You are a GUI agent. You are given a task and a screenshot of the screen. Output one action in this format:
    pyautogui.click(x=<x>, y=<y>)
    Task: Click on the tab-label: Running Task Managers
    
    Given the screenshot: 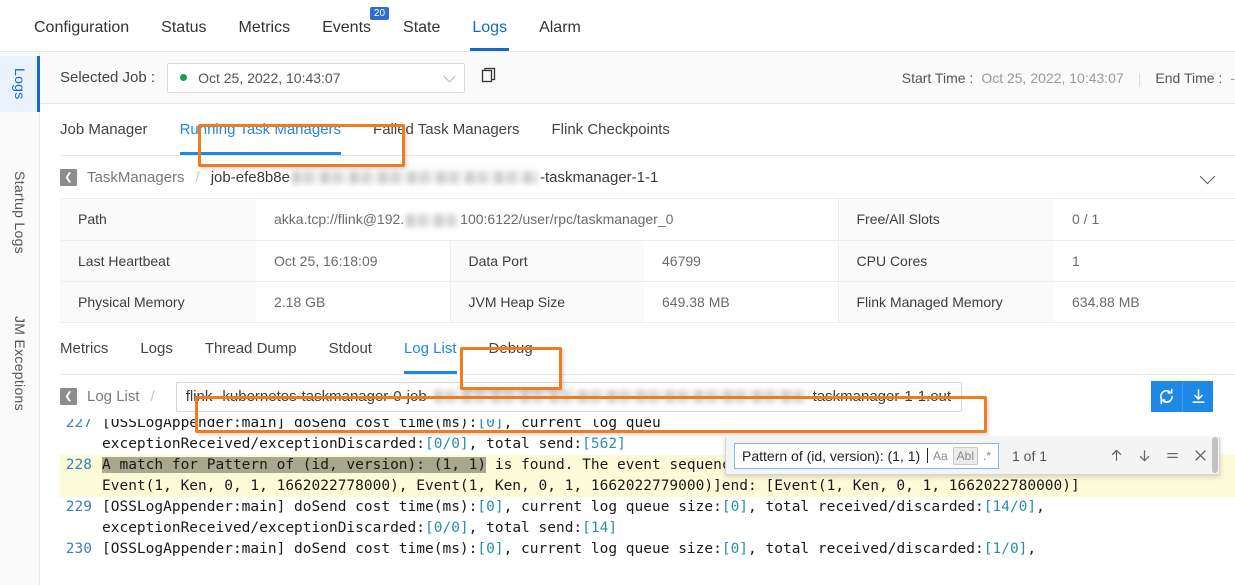 What is the action you would take?
    pyautogui.click(x=260, y=129)
    